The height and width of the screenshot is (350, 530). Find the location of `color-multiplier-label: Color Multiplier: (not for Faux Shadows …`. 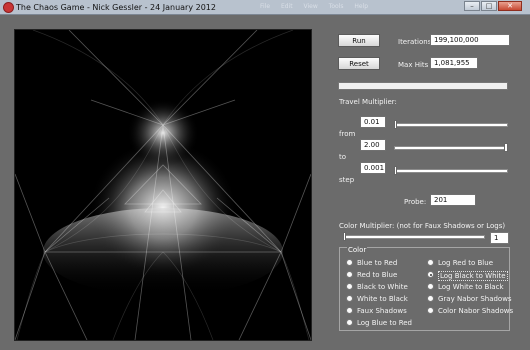

color-multiplier-label: Color Multiplier: (not for Faux Shadows … is located at coordinates (422, 226).